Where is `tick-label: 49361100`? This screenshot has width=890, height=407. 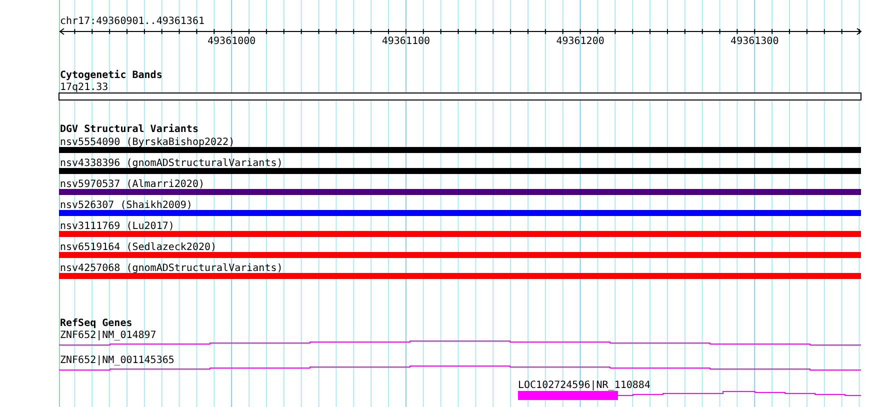 tick-label: 49361100 is located at coordinates (406, 41).